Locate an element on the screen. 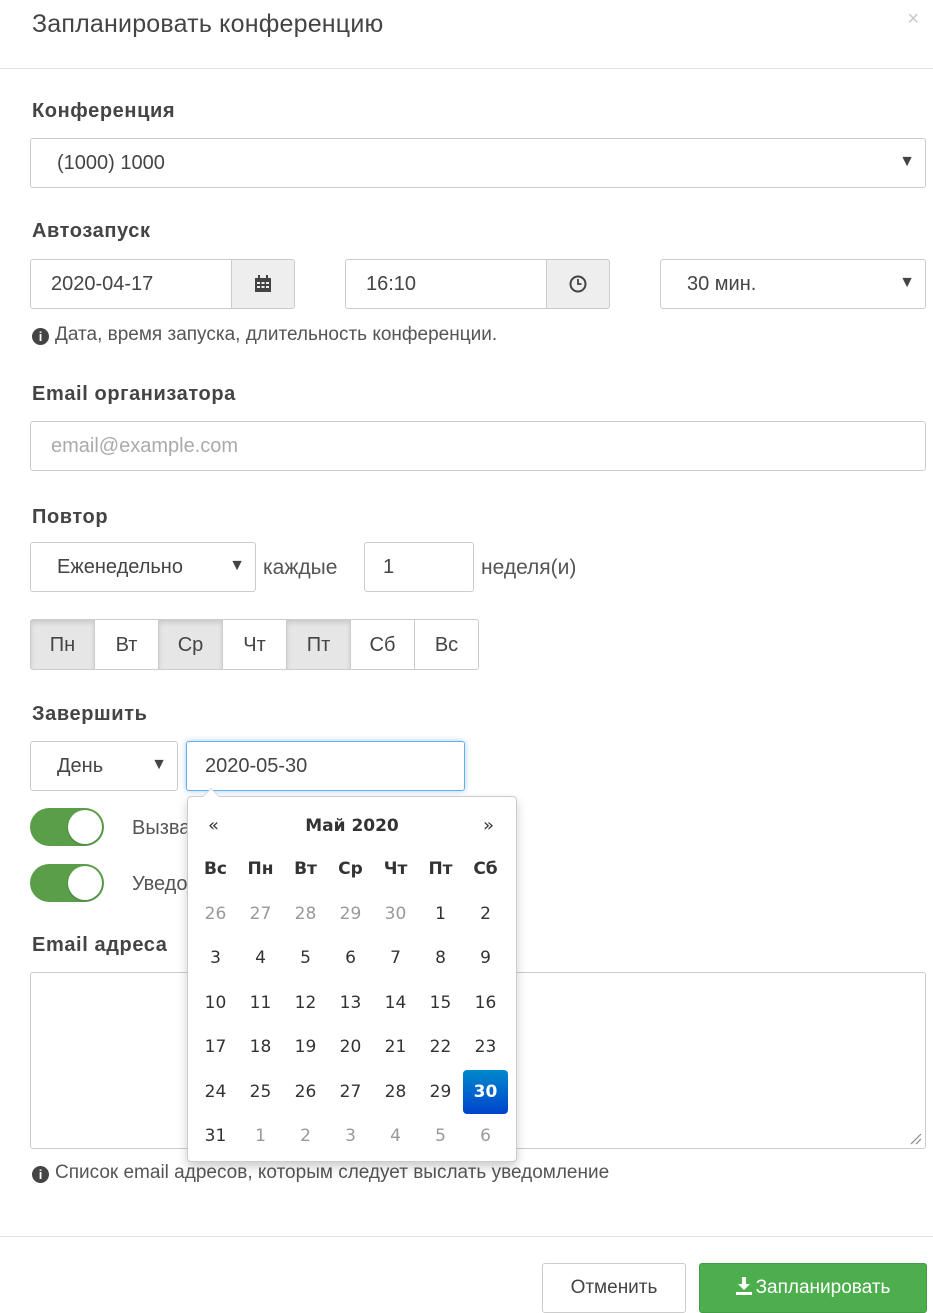  weekday-toggle-thu: Чт is located at coordinates (254, 644).